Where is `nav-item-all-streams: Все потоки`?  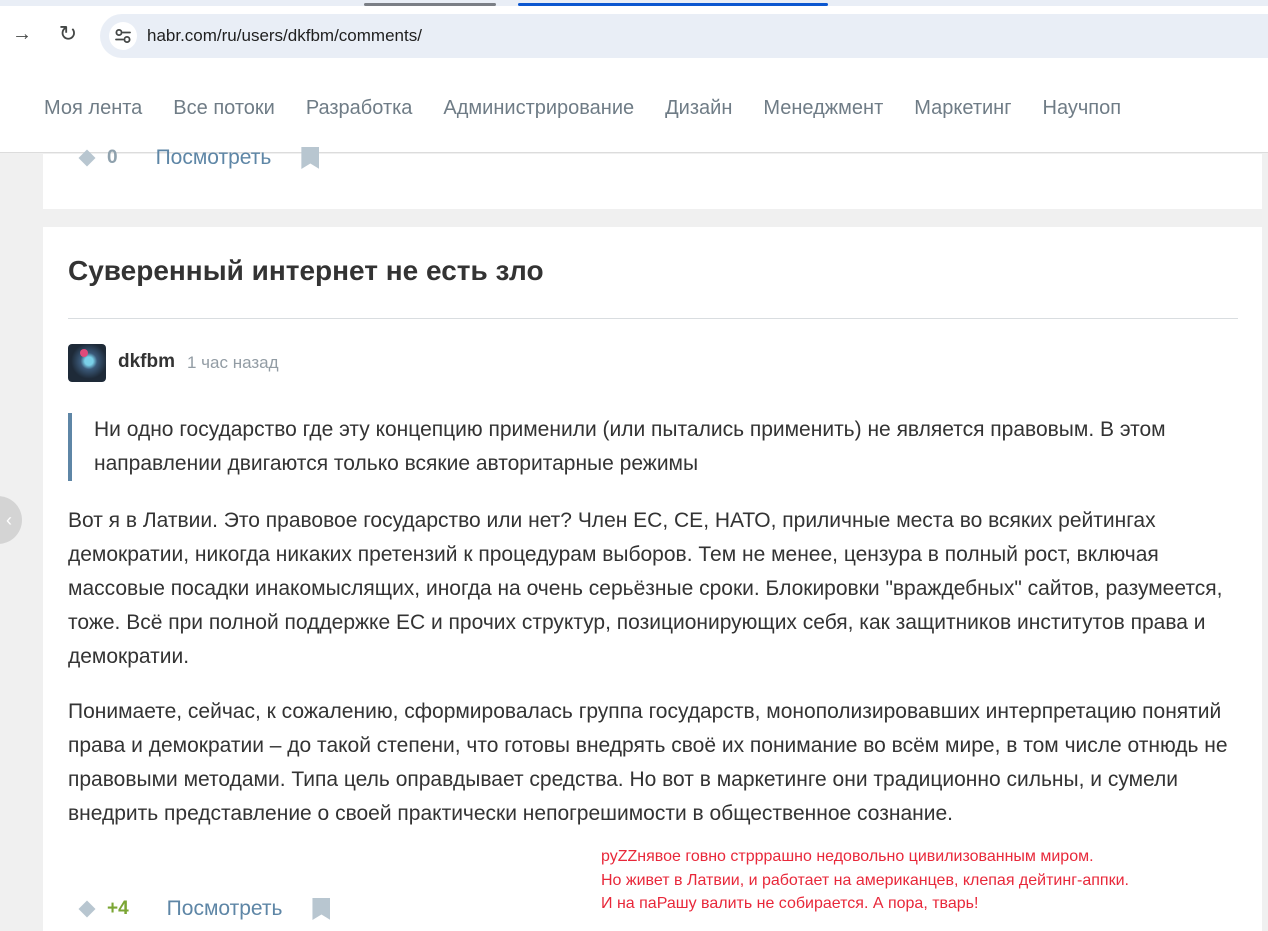
nav-item-all-streams: Все потоки is located at coordinates (224, 108).